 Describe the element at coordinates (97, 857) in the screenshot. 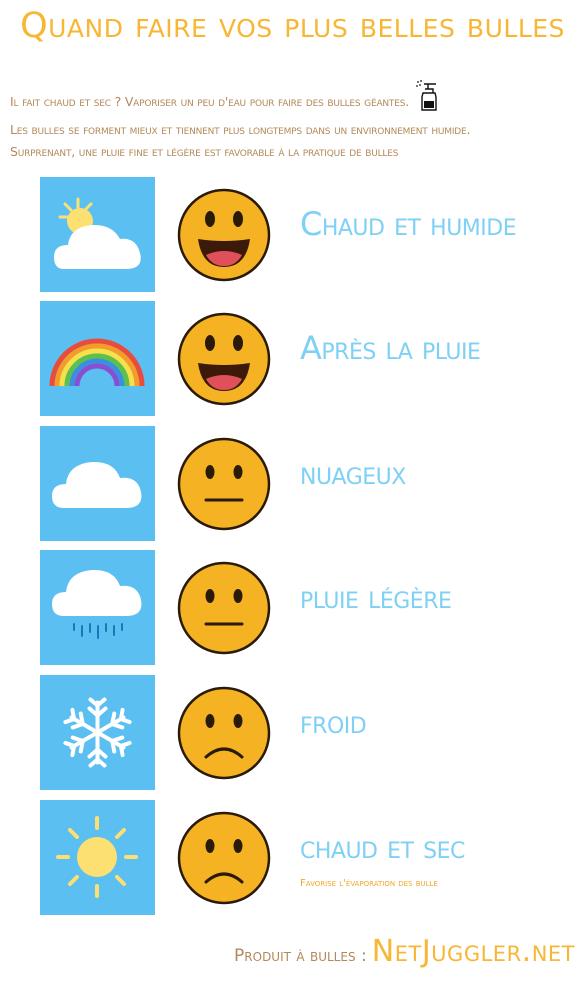

I see `sun-icon` at that location.